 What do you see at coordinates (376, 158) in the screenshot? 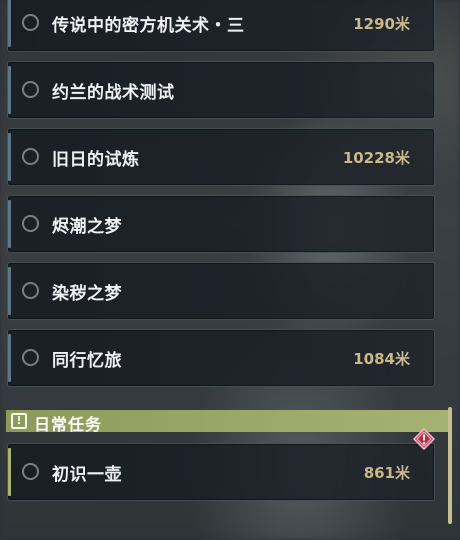
I see `quest-distance: 10228米` at bounding box center [376, 158].